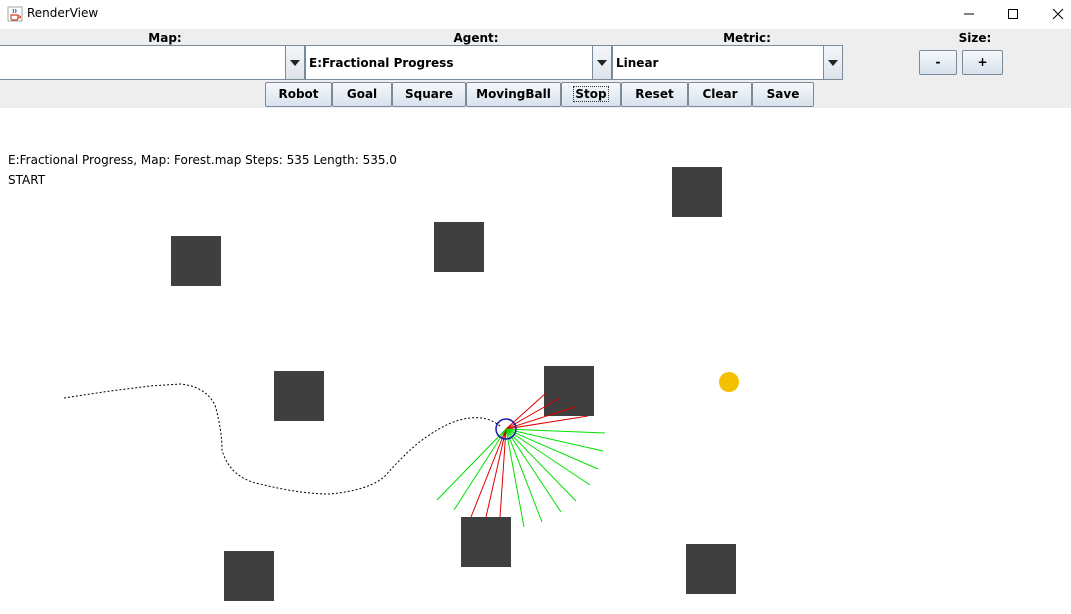 The width and height of the screenshot is (1071, 614). Describe the element at coordinates (637, 63) in the screenshot. I see `metric-select-value: Linear` at that location.